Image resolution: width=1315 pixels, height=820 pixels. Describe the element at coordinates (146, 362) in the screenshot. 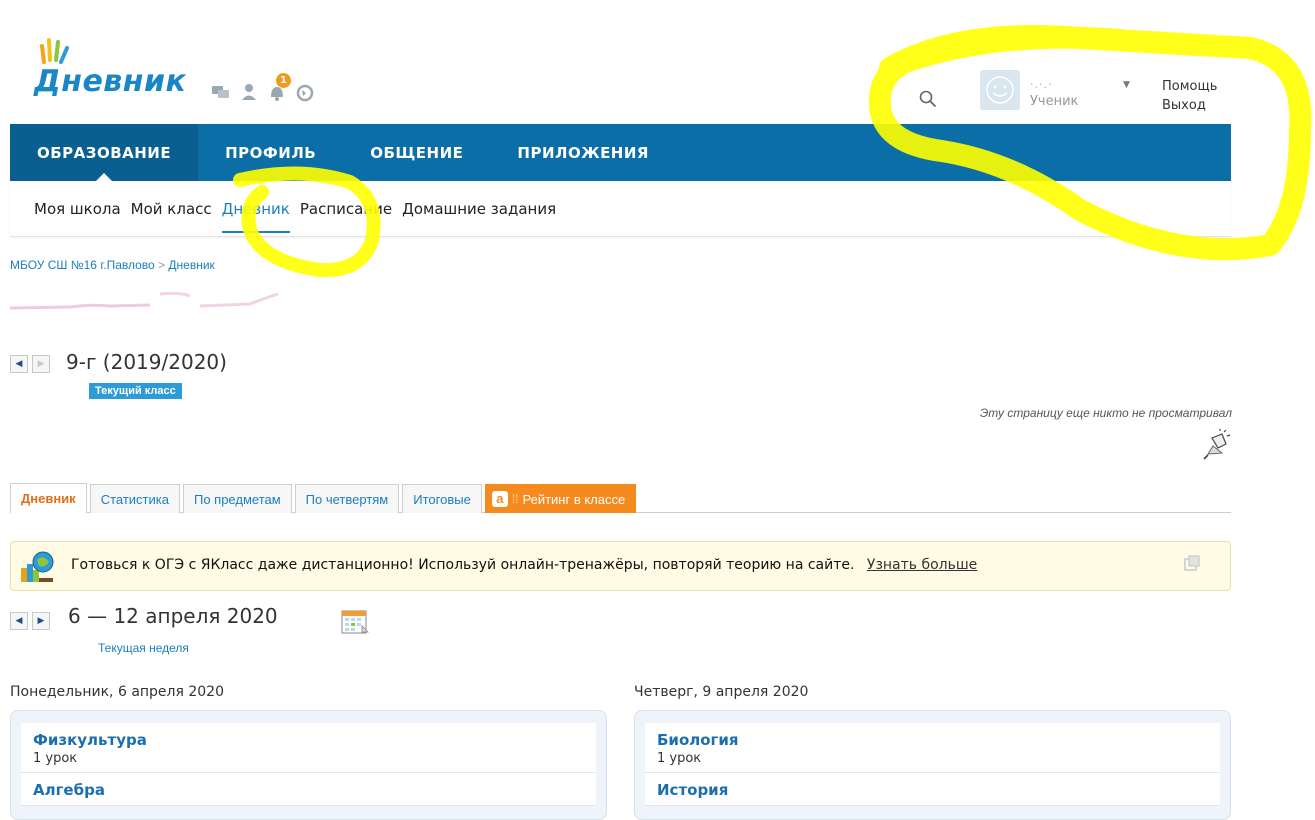

I see `class-title: 9-г (2019/2020)` at that location.